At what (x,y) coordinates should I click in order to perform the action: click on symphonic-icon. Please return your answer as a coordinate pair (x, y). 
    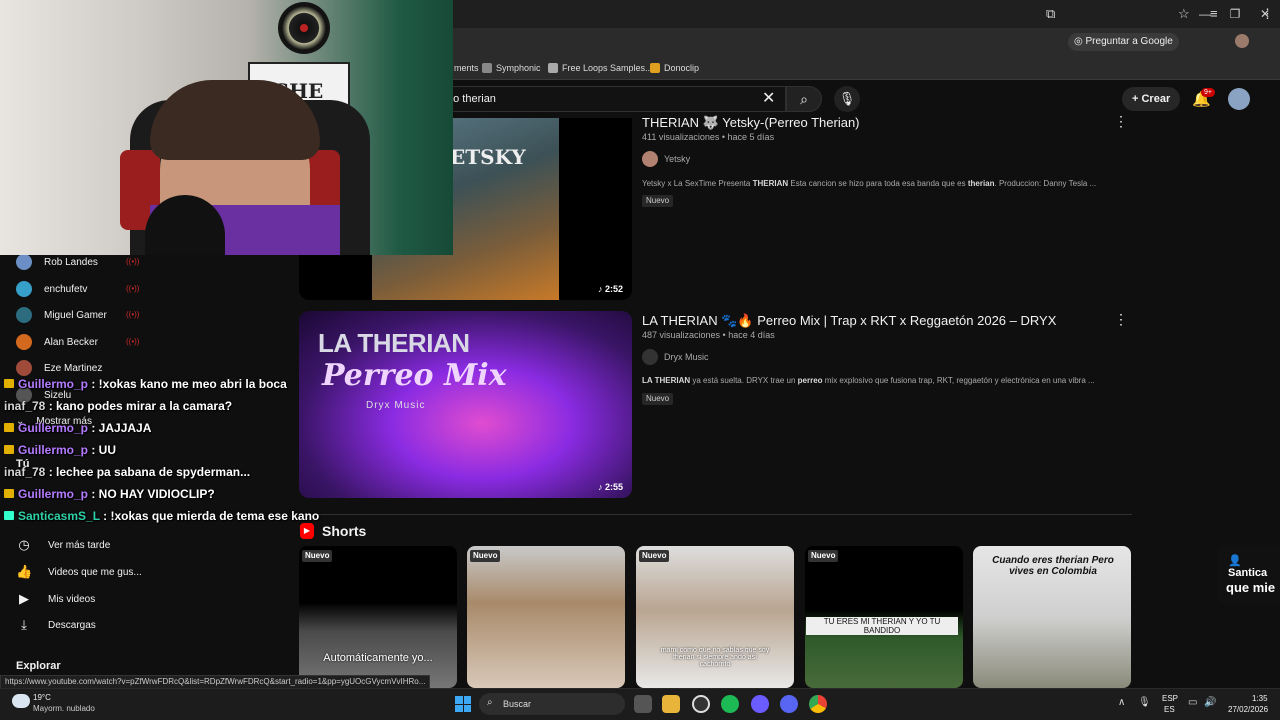
    Looking at the image, I should click on (487, 68).